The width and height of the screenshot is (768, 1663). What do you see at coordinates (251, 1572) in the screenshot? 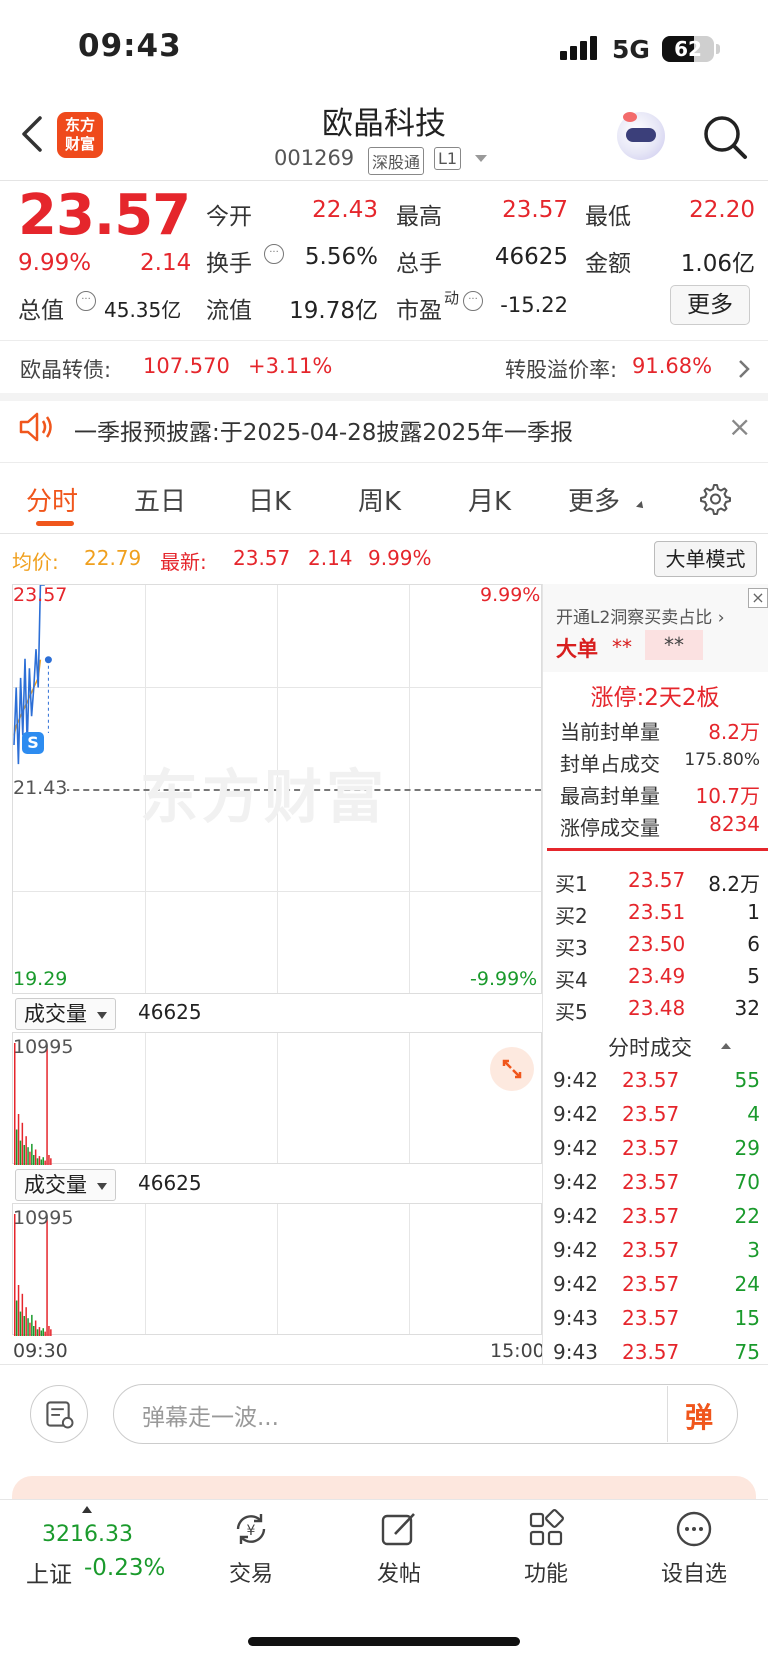
I see `tab-trade: 交易` at bounding box center [251, 1572].